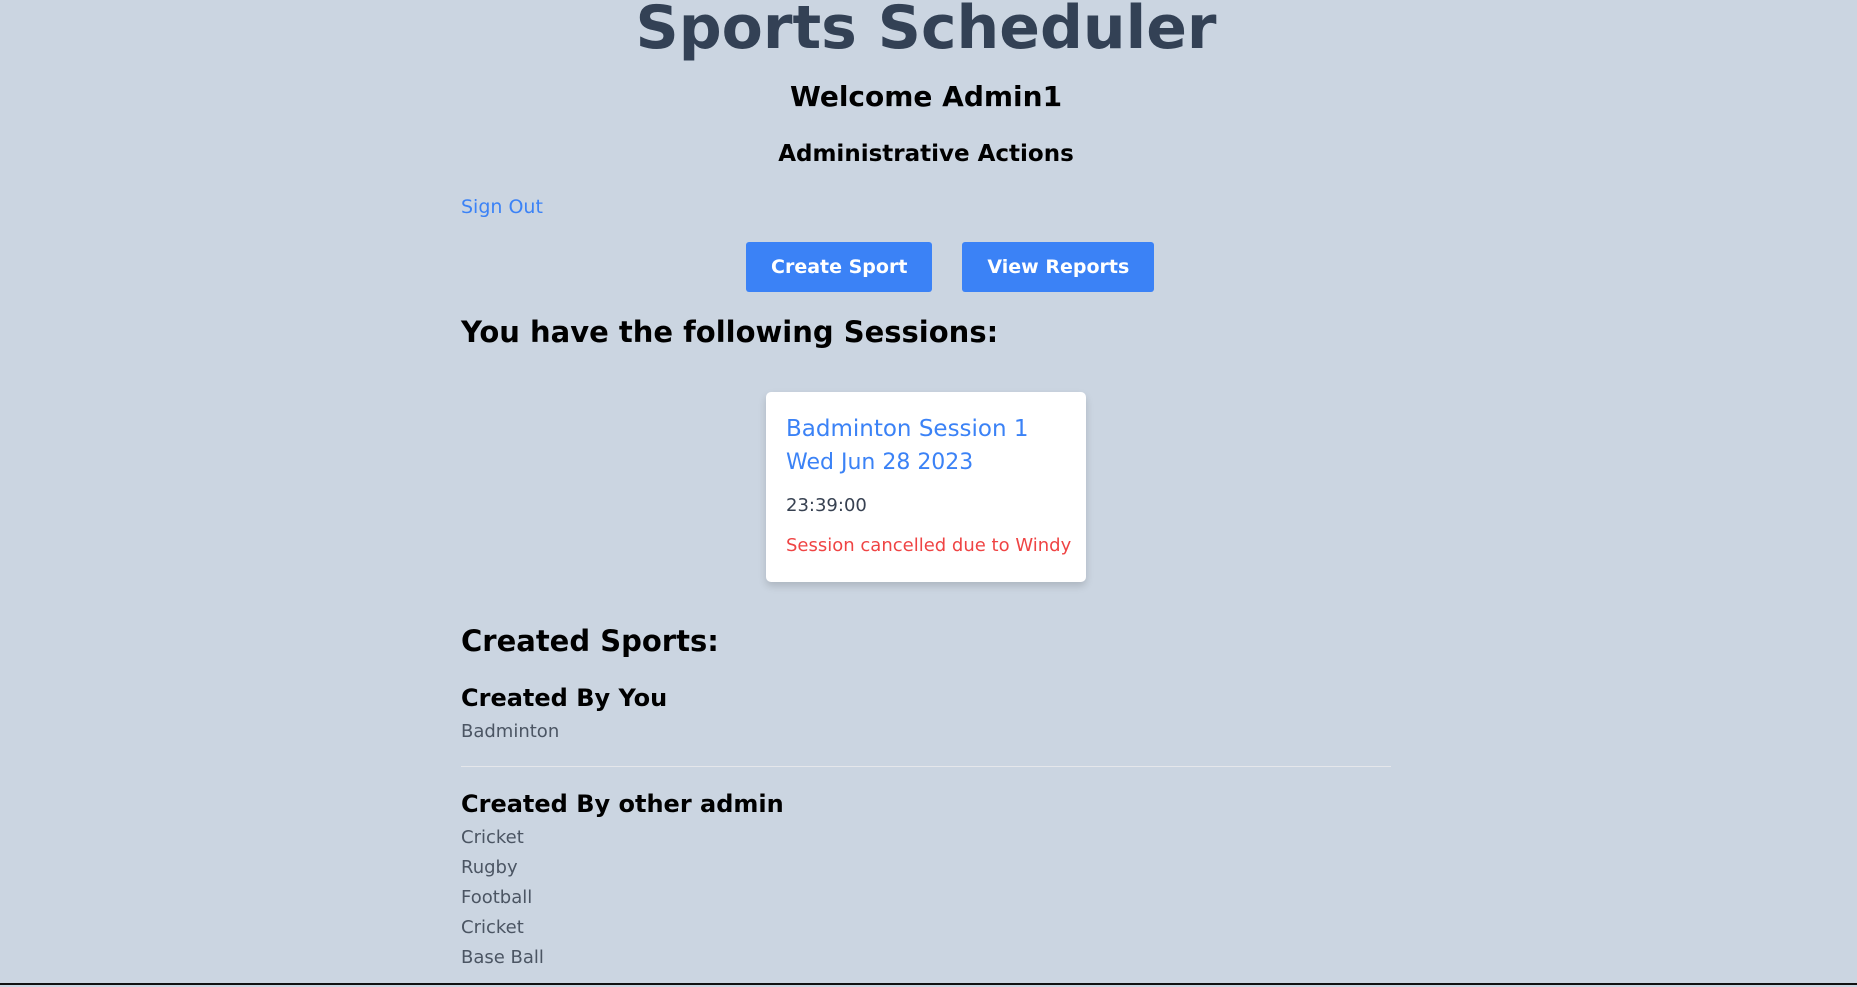 This screenshot has height=987, width=1857. I want to click on session-status: Session cancelled due to Windy, so click(929, 545).